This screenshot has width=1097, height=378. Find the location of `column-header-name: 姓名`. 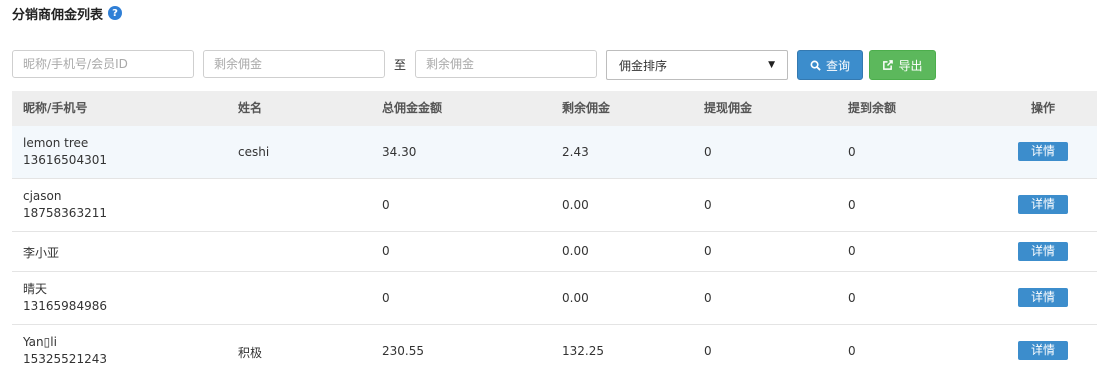

column-header-name: 姓名 is located at coordinates (250, 108).